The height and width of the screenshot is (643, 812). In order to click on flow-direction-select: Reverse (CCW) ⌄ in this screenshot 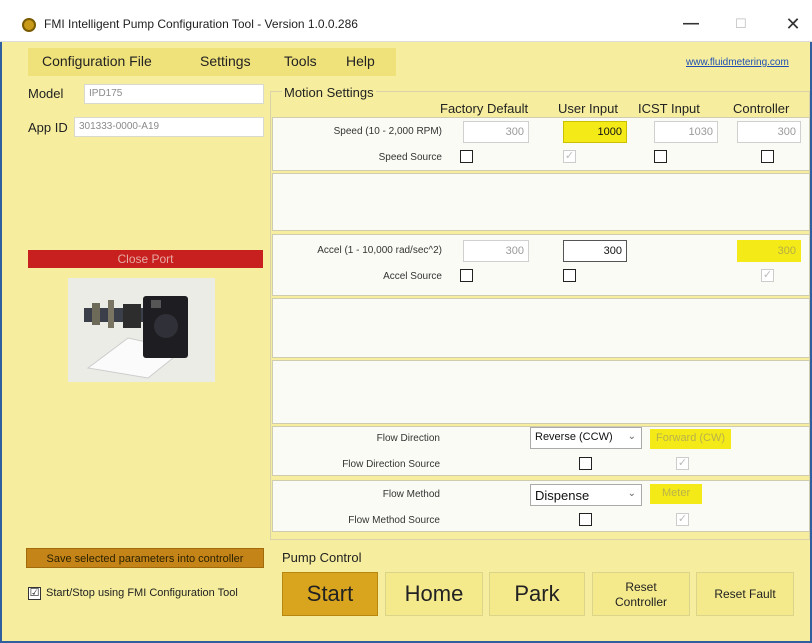, I will do `click(586, 438)`.